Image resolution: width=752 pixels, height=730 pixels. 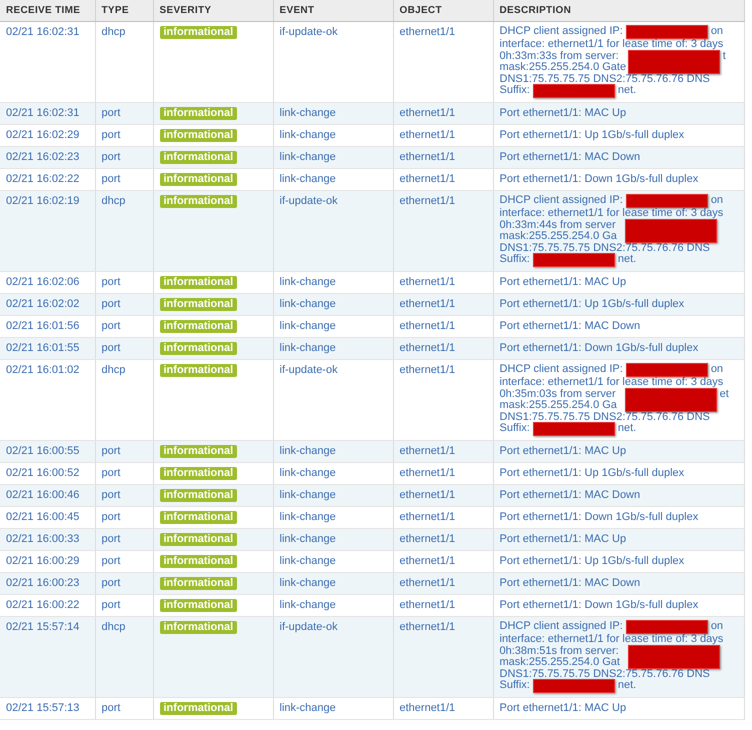 What do you see at coordinates (627, 260) in the screenshot?
I see `description-text: net.` at bounding box center [627, 260].